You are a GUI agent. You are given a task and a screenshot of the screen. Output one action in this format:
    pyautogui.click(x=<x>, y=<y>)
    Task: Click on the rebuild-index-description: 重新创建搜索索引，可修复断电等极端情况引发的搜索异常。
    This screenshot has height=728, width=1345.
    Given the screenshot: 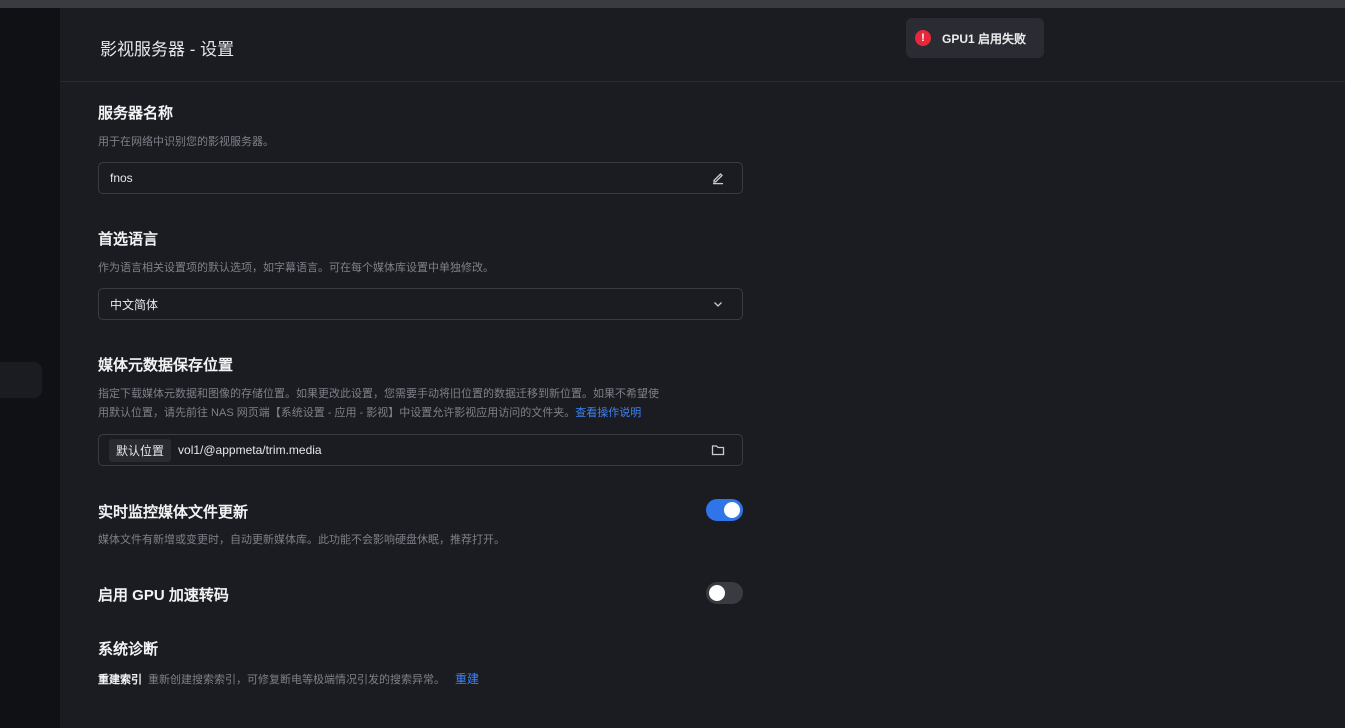 What is the action you would take?
    pyautogui.click(x=296, y=680)
    